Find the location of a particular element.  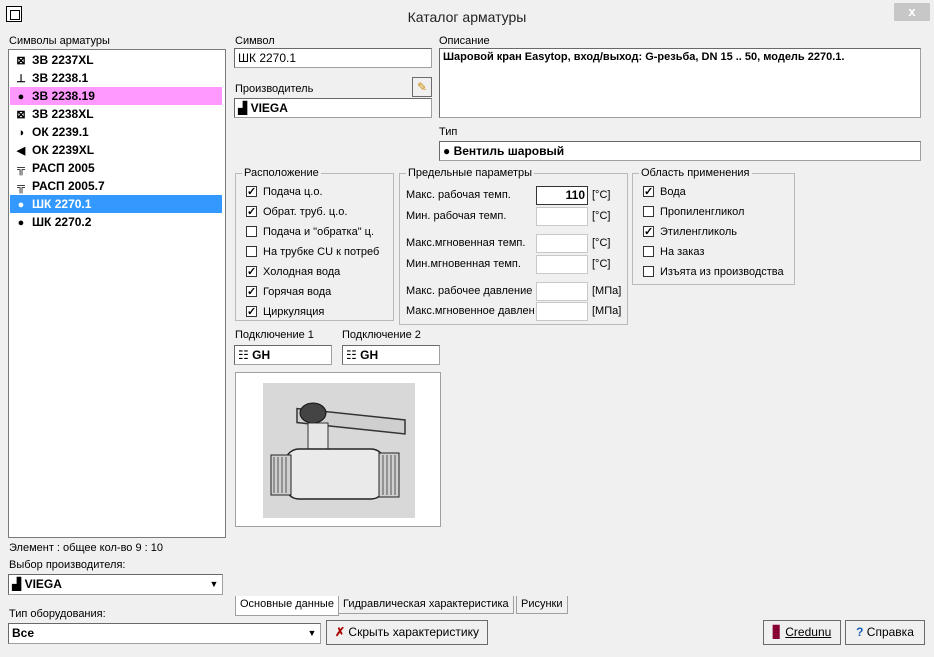

checkbox-label: Подача и "обратка" ц. is located at coordinates (319, 232).